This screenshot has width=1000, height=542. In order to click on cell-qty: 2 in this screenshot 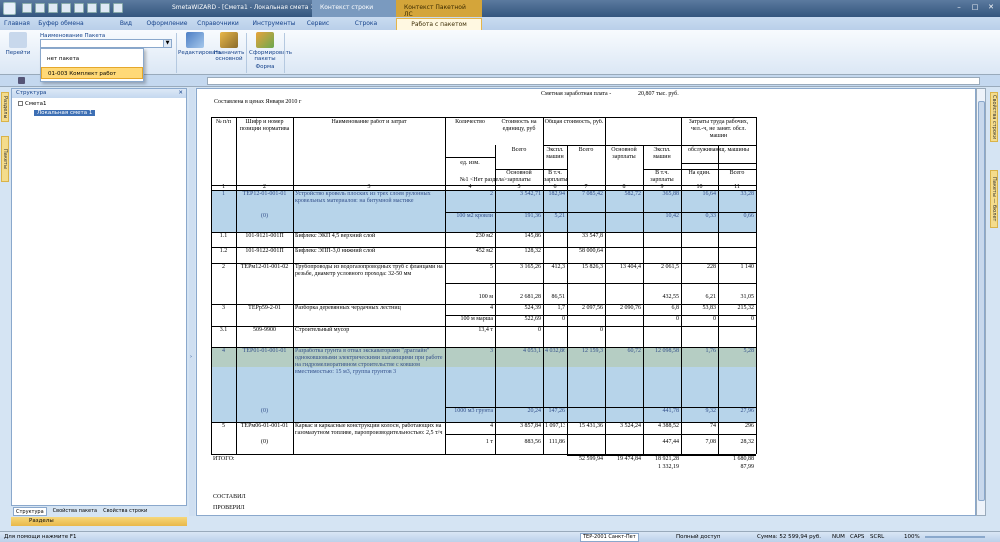, I will do `click(491, 194)`.